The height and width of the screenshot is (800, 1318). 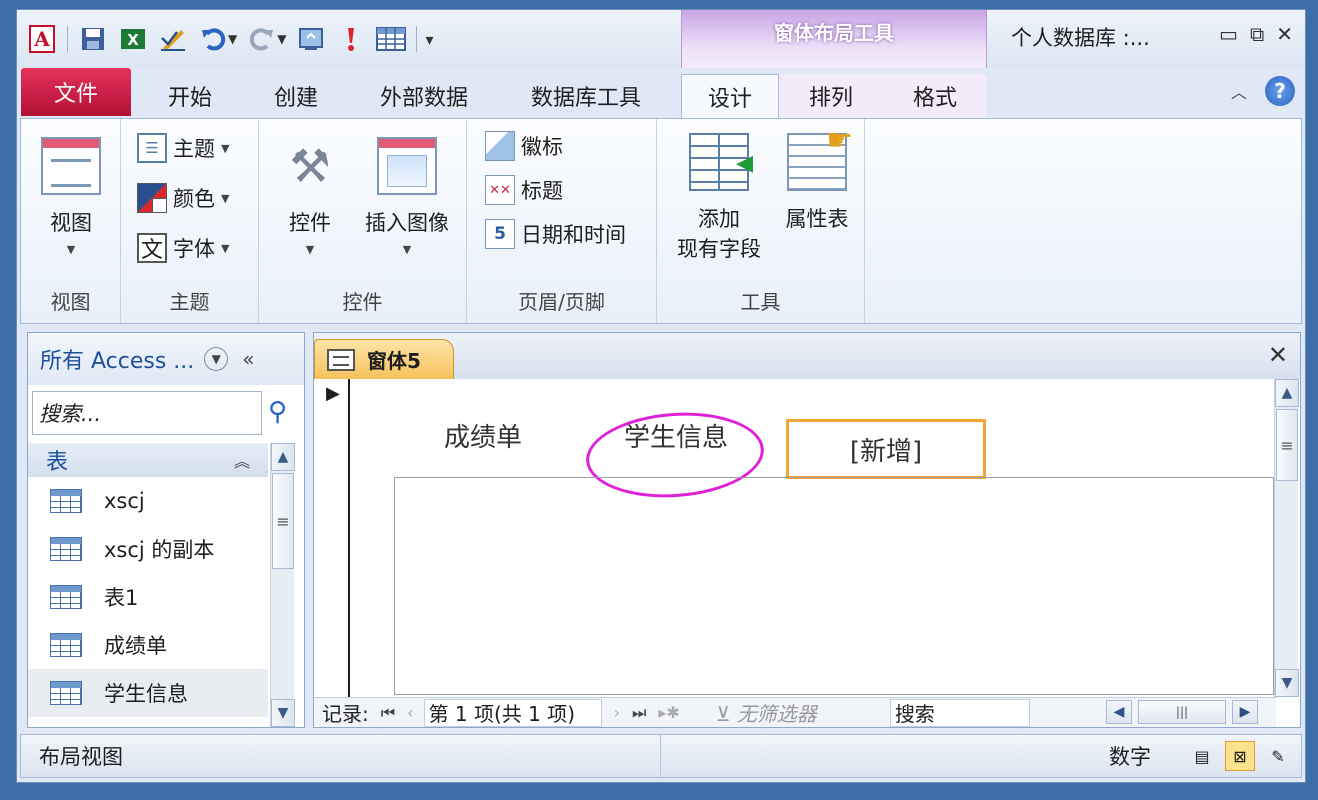 What do you see at coordinates (407, 196) in the screenshot?
I see `insert-image-button: 插入图像 ▼` at bounding box center [407, 196].